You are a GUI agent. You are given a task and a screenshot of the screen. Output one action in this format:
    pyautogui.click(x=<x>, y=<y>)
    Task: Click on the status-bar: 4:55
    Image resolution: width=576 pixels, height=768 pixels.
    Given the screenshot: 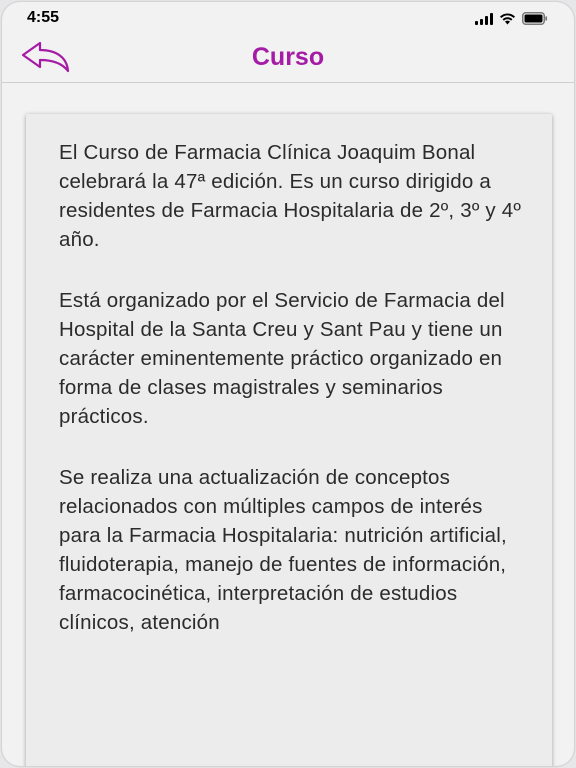 What is the action you would take?
    pyautogui.click(x=288, y=18)
    